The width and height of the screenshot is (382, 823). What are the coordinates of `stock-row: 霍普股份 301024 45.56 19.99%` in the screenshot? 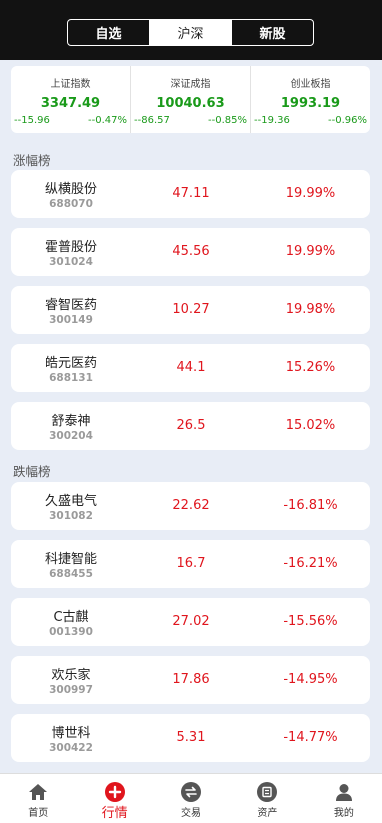 It's located at (190, 252).